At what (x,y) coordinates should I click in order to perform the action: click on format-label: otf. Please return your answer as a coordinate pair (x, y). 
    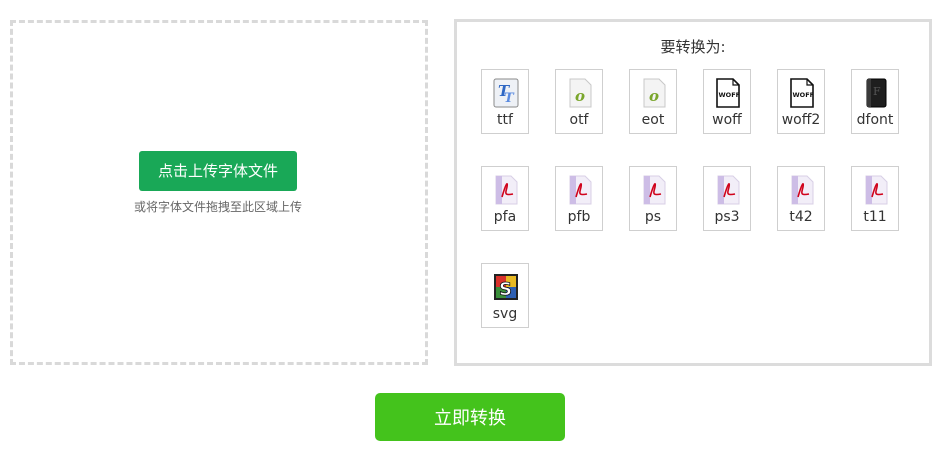
    Looking at the image, I should click on (579, 120).